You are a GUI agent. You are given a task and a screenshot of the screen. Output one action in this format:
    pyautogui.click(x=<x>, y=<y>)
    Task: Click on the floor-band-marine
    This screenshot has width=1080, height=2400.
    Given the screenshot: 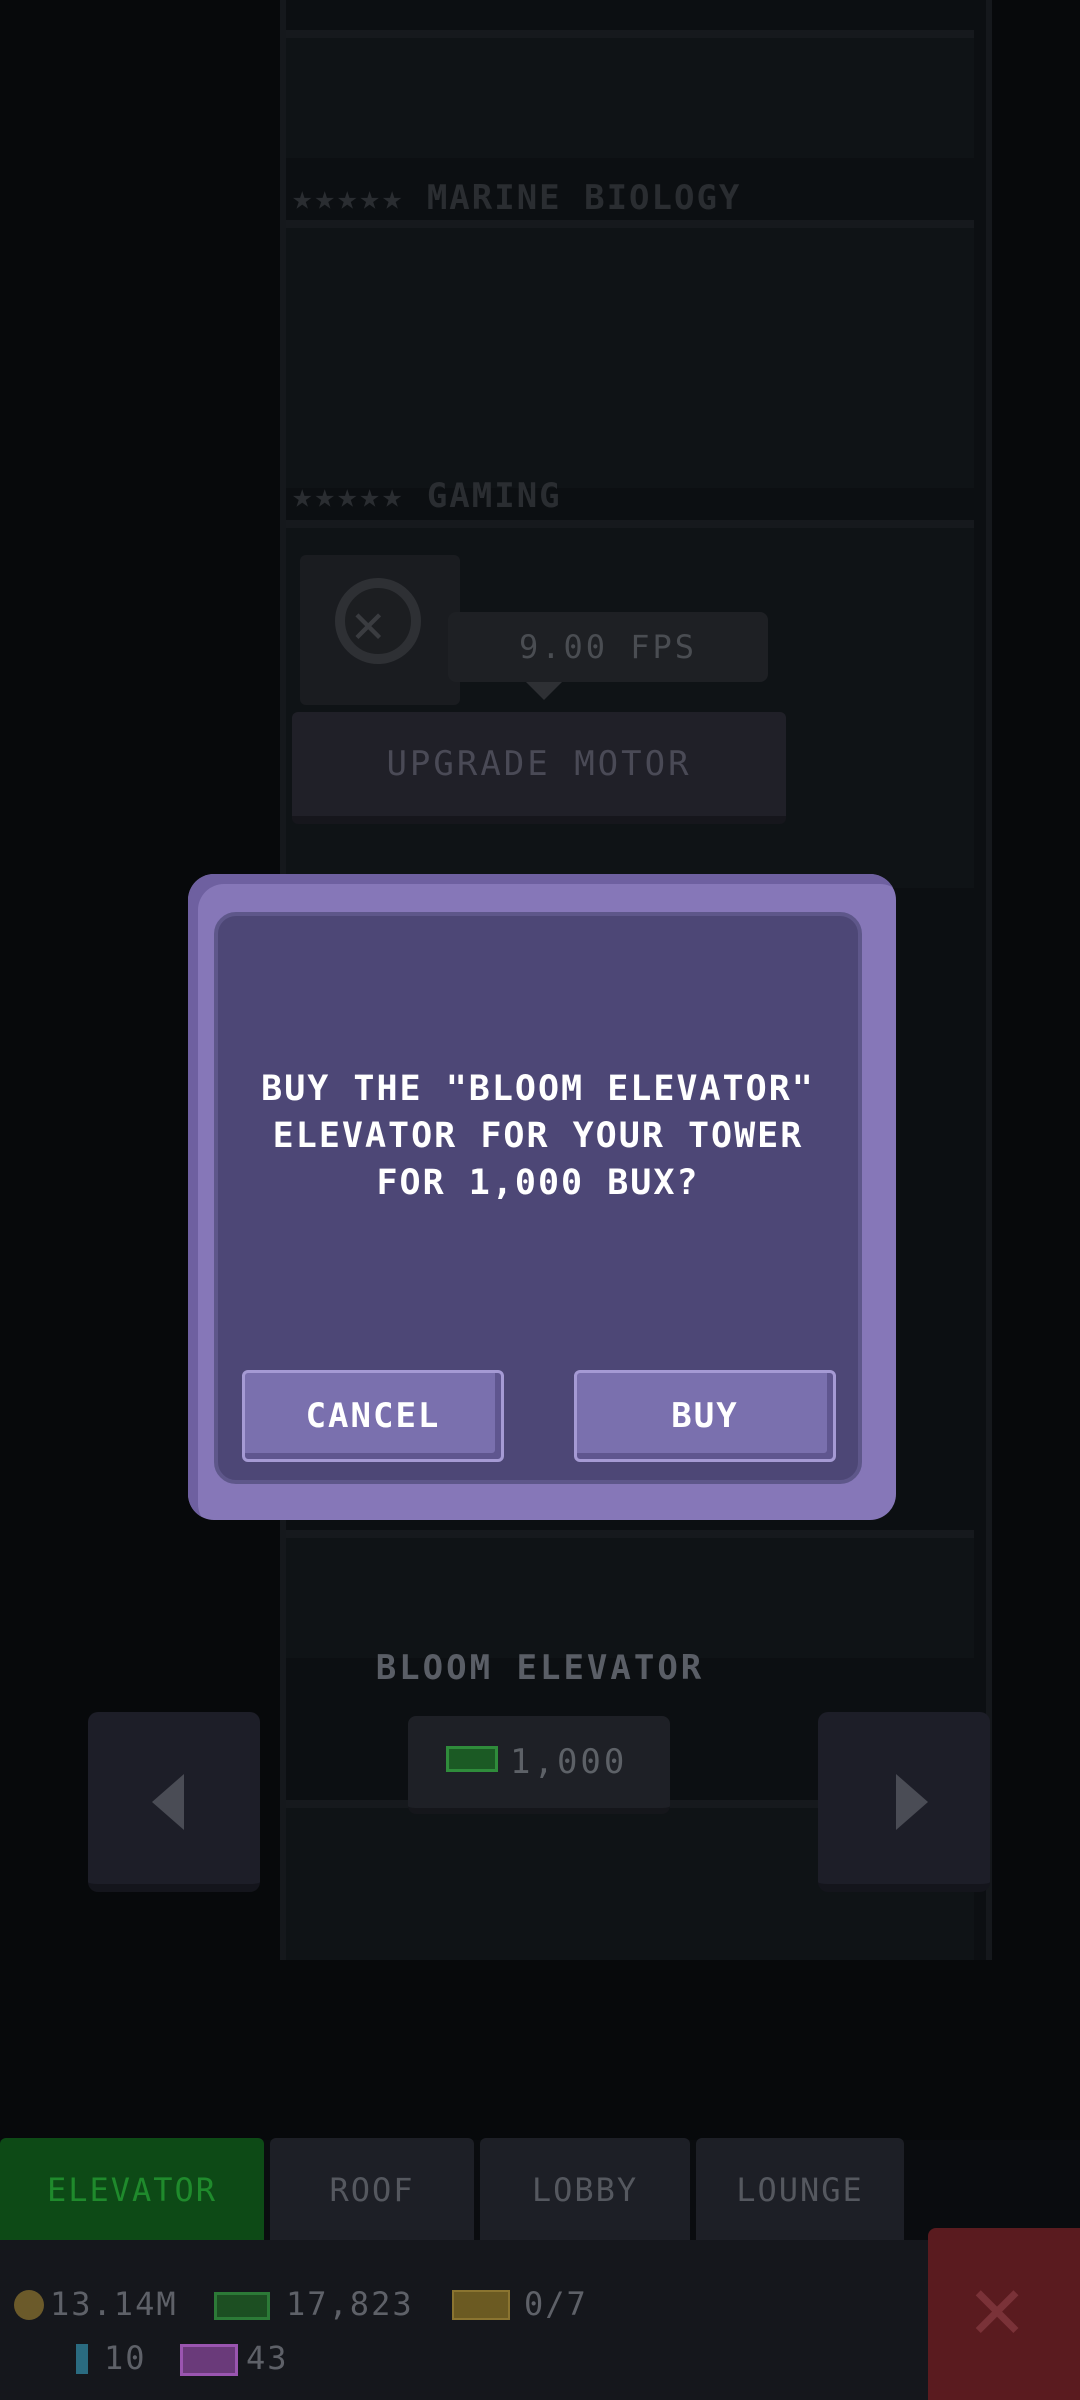 What is the action you would take?
    pyautogui.click(x=630, y=354)
    